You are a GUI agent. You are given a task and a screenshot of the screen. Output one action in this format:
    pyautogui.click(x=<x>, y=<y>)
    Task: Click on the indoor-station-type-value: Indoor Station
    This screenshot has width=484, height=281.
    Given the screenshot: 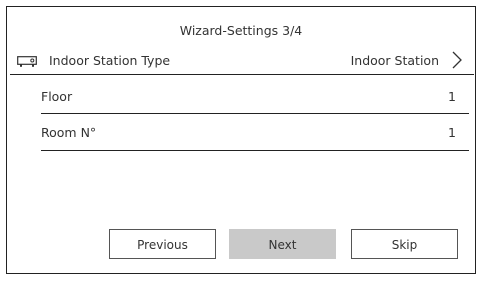 What is the action you would take?
    pyautogui.click(x=394, y=60)
    